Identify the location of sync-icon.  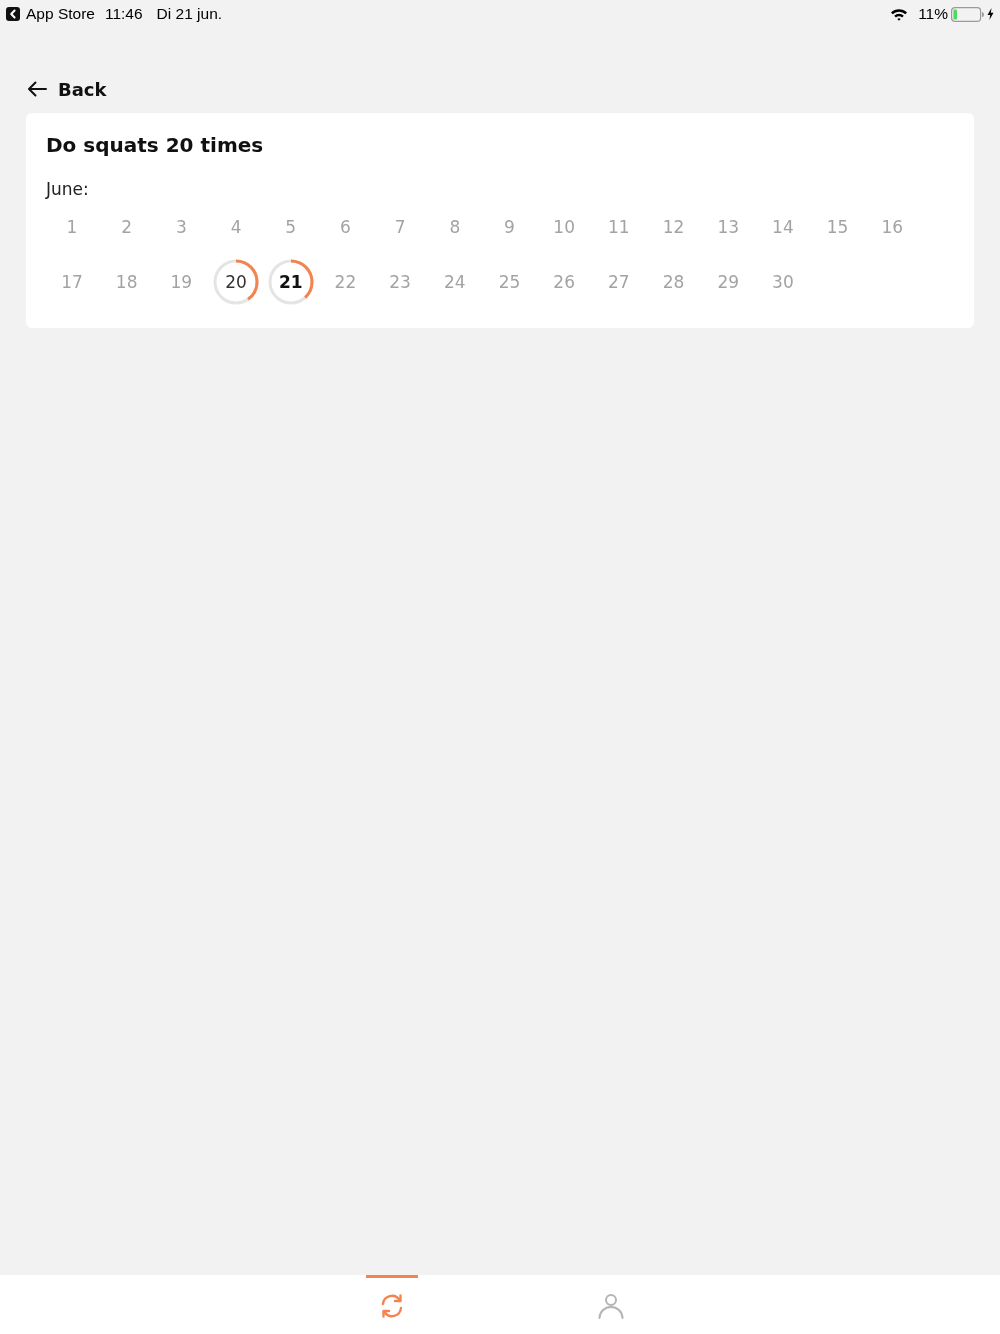
(392, 1306).